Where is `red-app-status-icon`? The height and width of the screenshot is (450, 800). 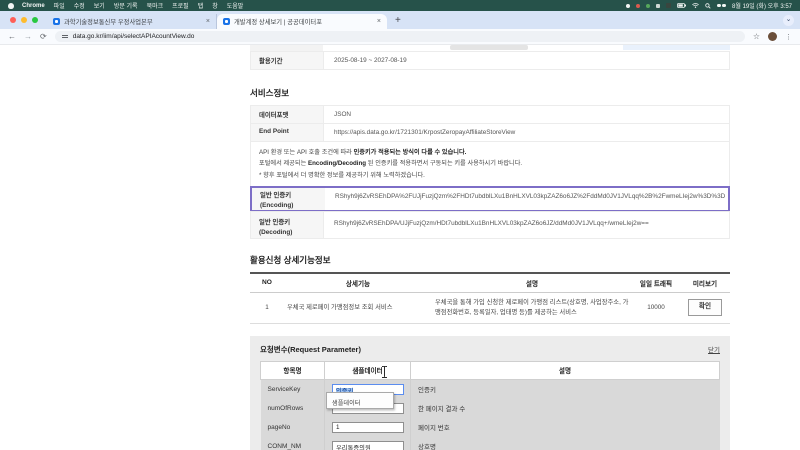 red-app-status-icon is located at coordinates (638, 5).